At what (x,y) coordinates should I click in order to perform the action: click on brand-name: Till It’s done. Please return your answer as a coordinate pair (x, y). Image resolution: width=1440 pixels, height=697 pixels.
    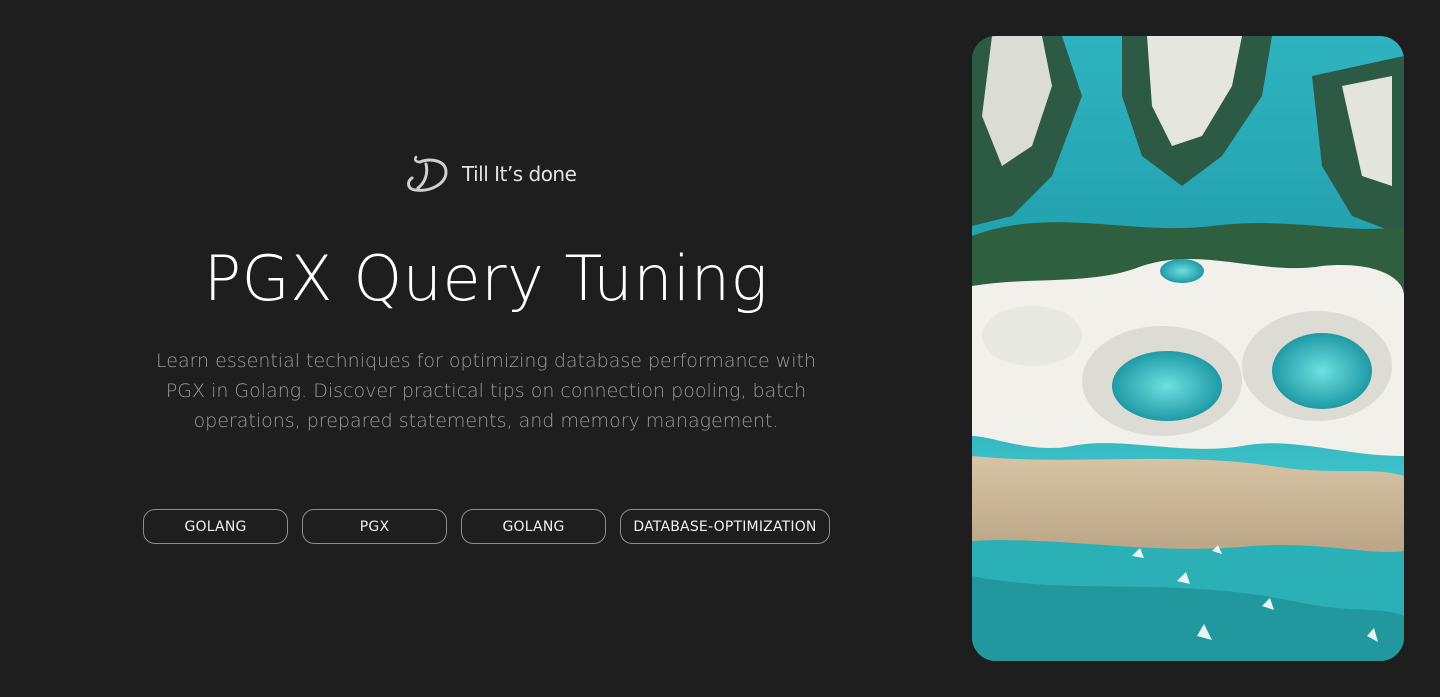
    Looking at the image, I should click on (519, 174).